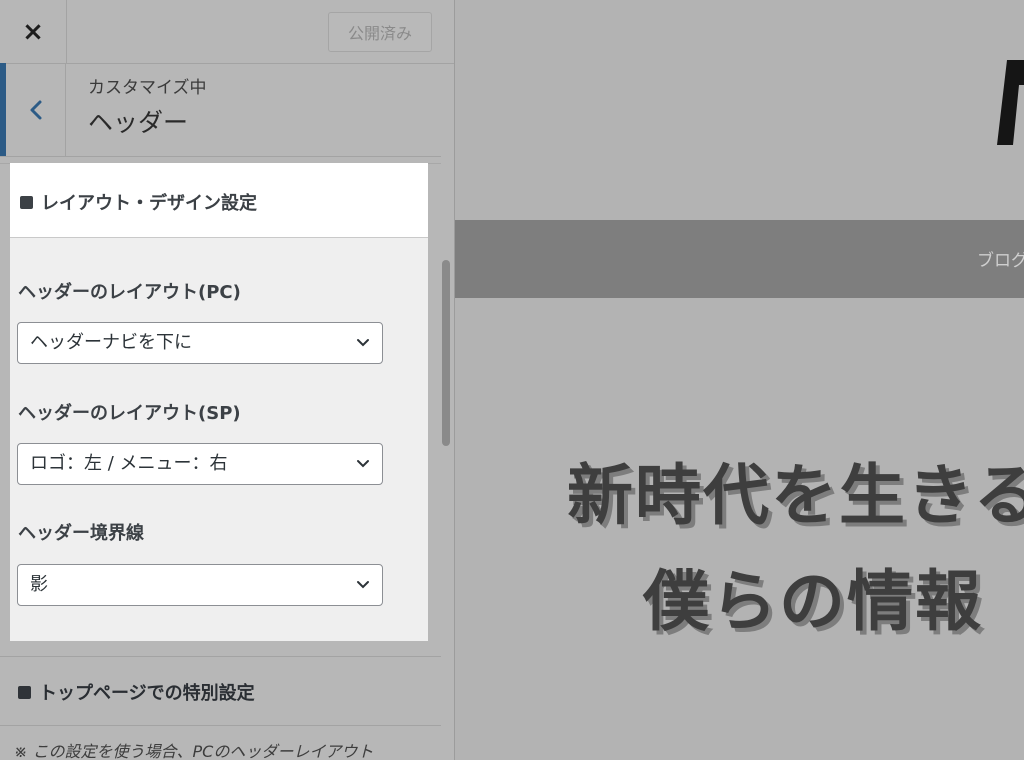  What do you see at coordinates (446, 353) in the screenshot?
I see `sidebar-scrollbar` at bounding box center [446, 353].